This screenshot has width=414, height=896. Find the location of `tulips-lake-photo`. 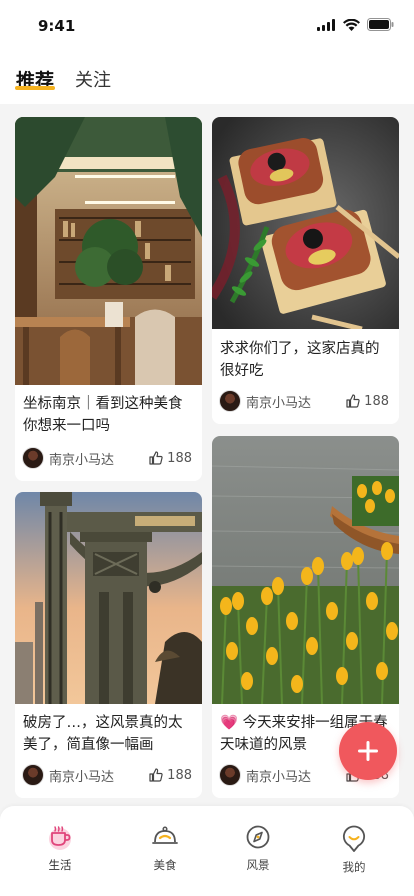

tulips-lake-photo is located at coordinates (305, 570).